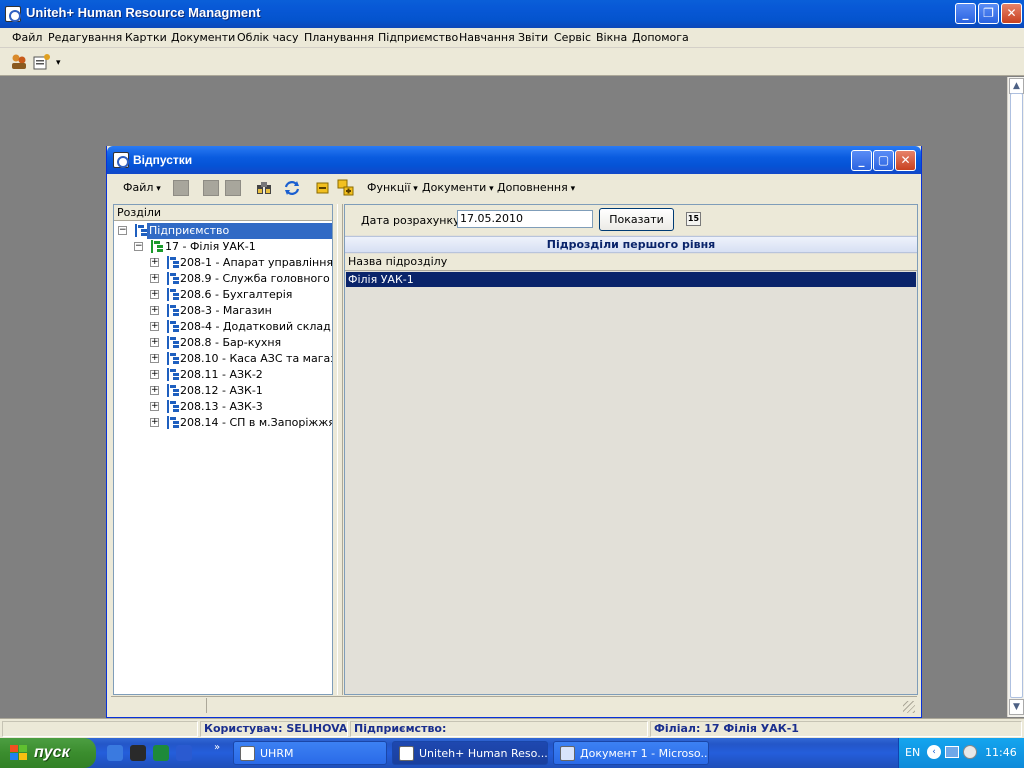 The height and width of the screenshot is (768, 1024). I want to click on minimize-button: _, so click(965, 13).